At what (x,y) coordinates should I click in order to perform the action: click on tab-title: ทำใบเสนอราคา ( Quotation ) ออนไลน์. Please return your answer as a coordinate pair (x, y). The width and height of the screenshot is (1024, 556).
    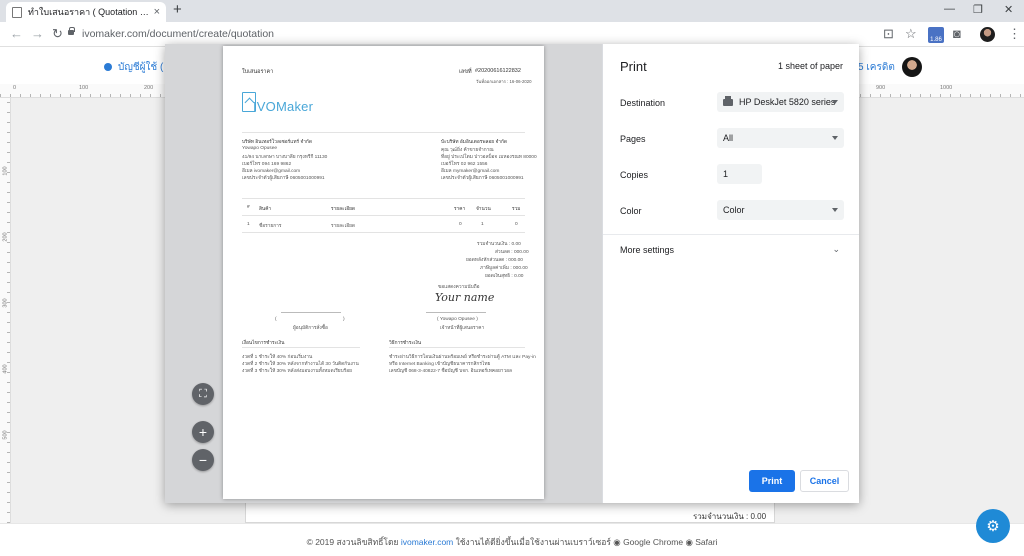
    Looking at the image, I should click on (89, 12).